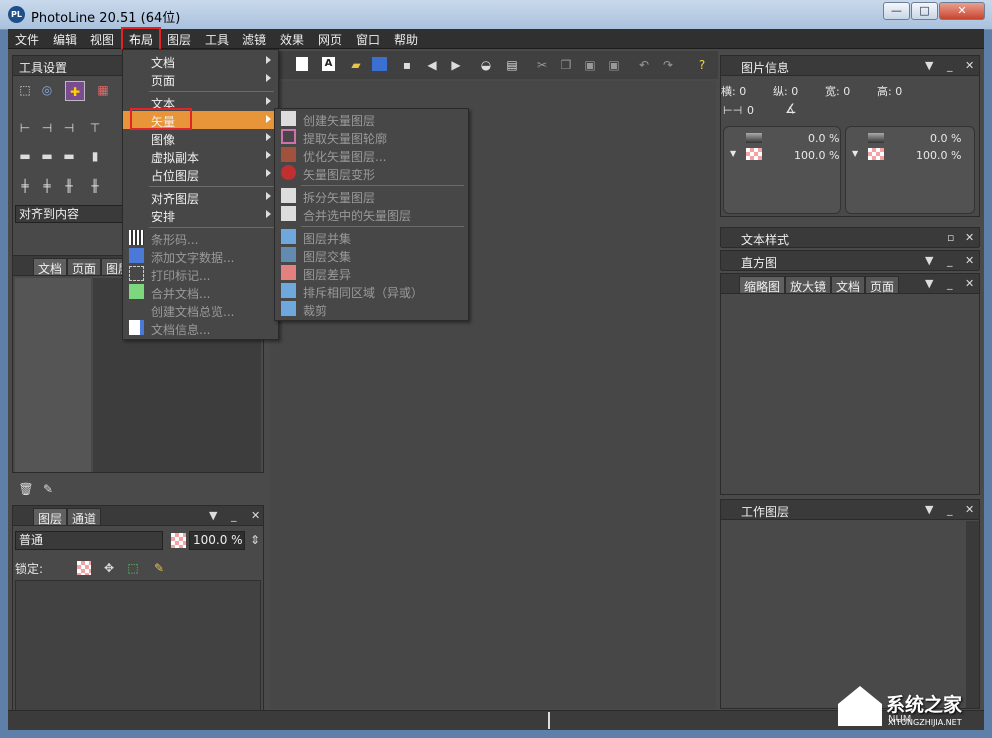  What do you see at coordinates (929, 283) in the screenshot?
I see `thumb-menu-icon: ▼` at bounding box center [929, 283].